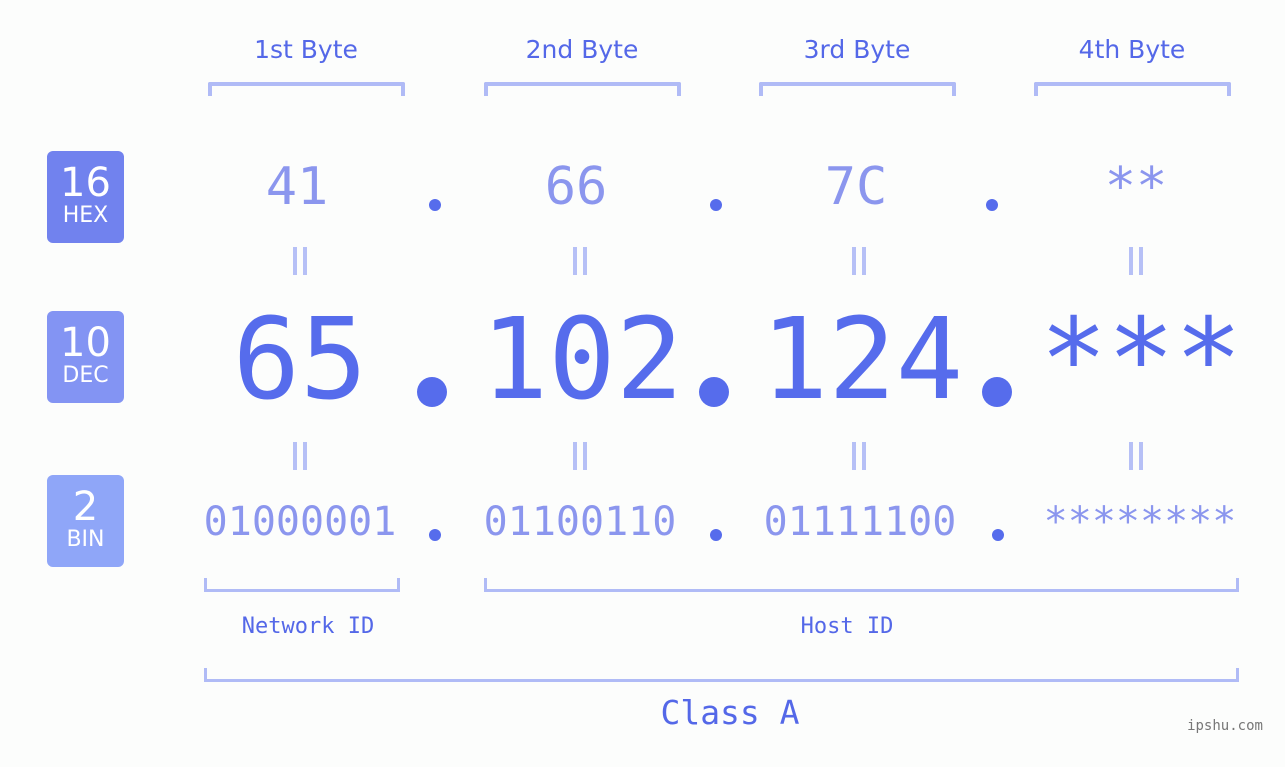 The width and height of the screenshot is (1285, 767). What do you see at coordinates (85, 539) in the screenshot?
I see `bin-badge-label: BIN` at bounding box center [85, 539].